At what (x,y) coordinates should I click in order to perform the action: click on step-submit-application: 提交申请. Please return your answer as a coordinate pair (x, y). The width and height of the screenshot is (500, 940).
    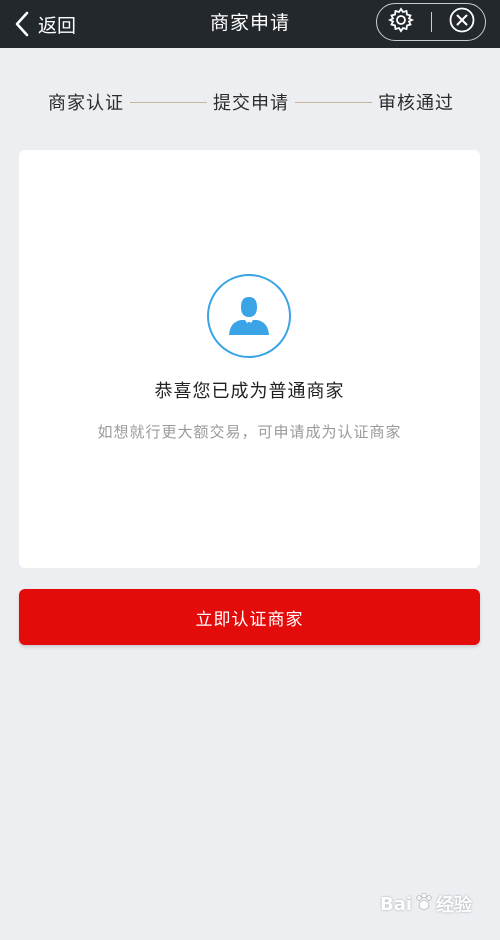
    Looking at the image, I should click on (251, 103).